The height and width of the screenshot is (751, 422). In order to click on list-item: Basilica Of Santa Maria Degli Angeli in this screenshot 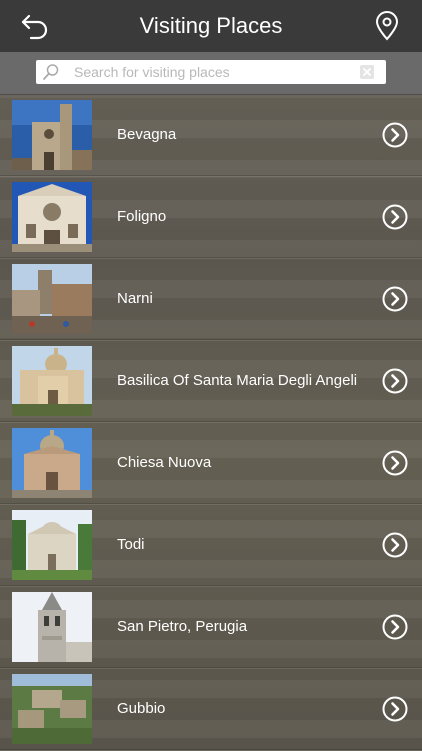, I will do `click(211, 382)`.